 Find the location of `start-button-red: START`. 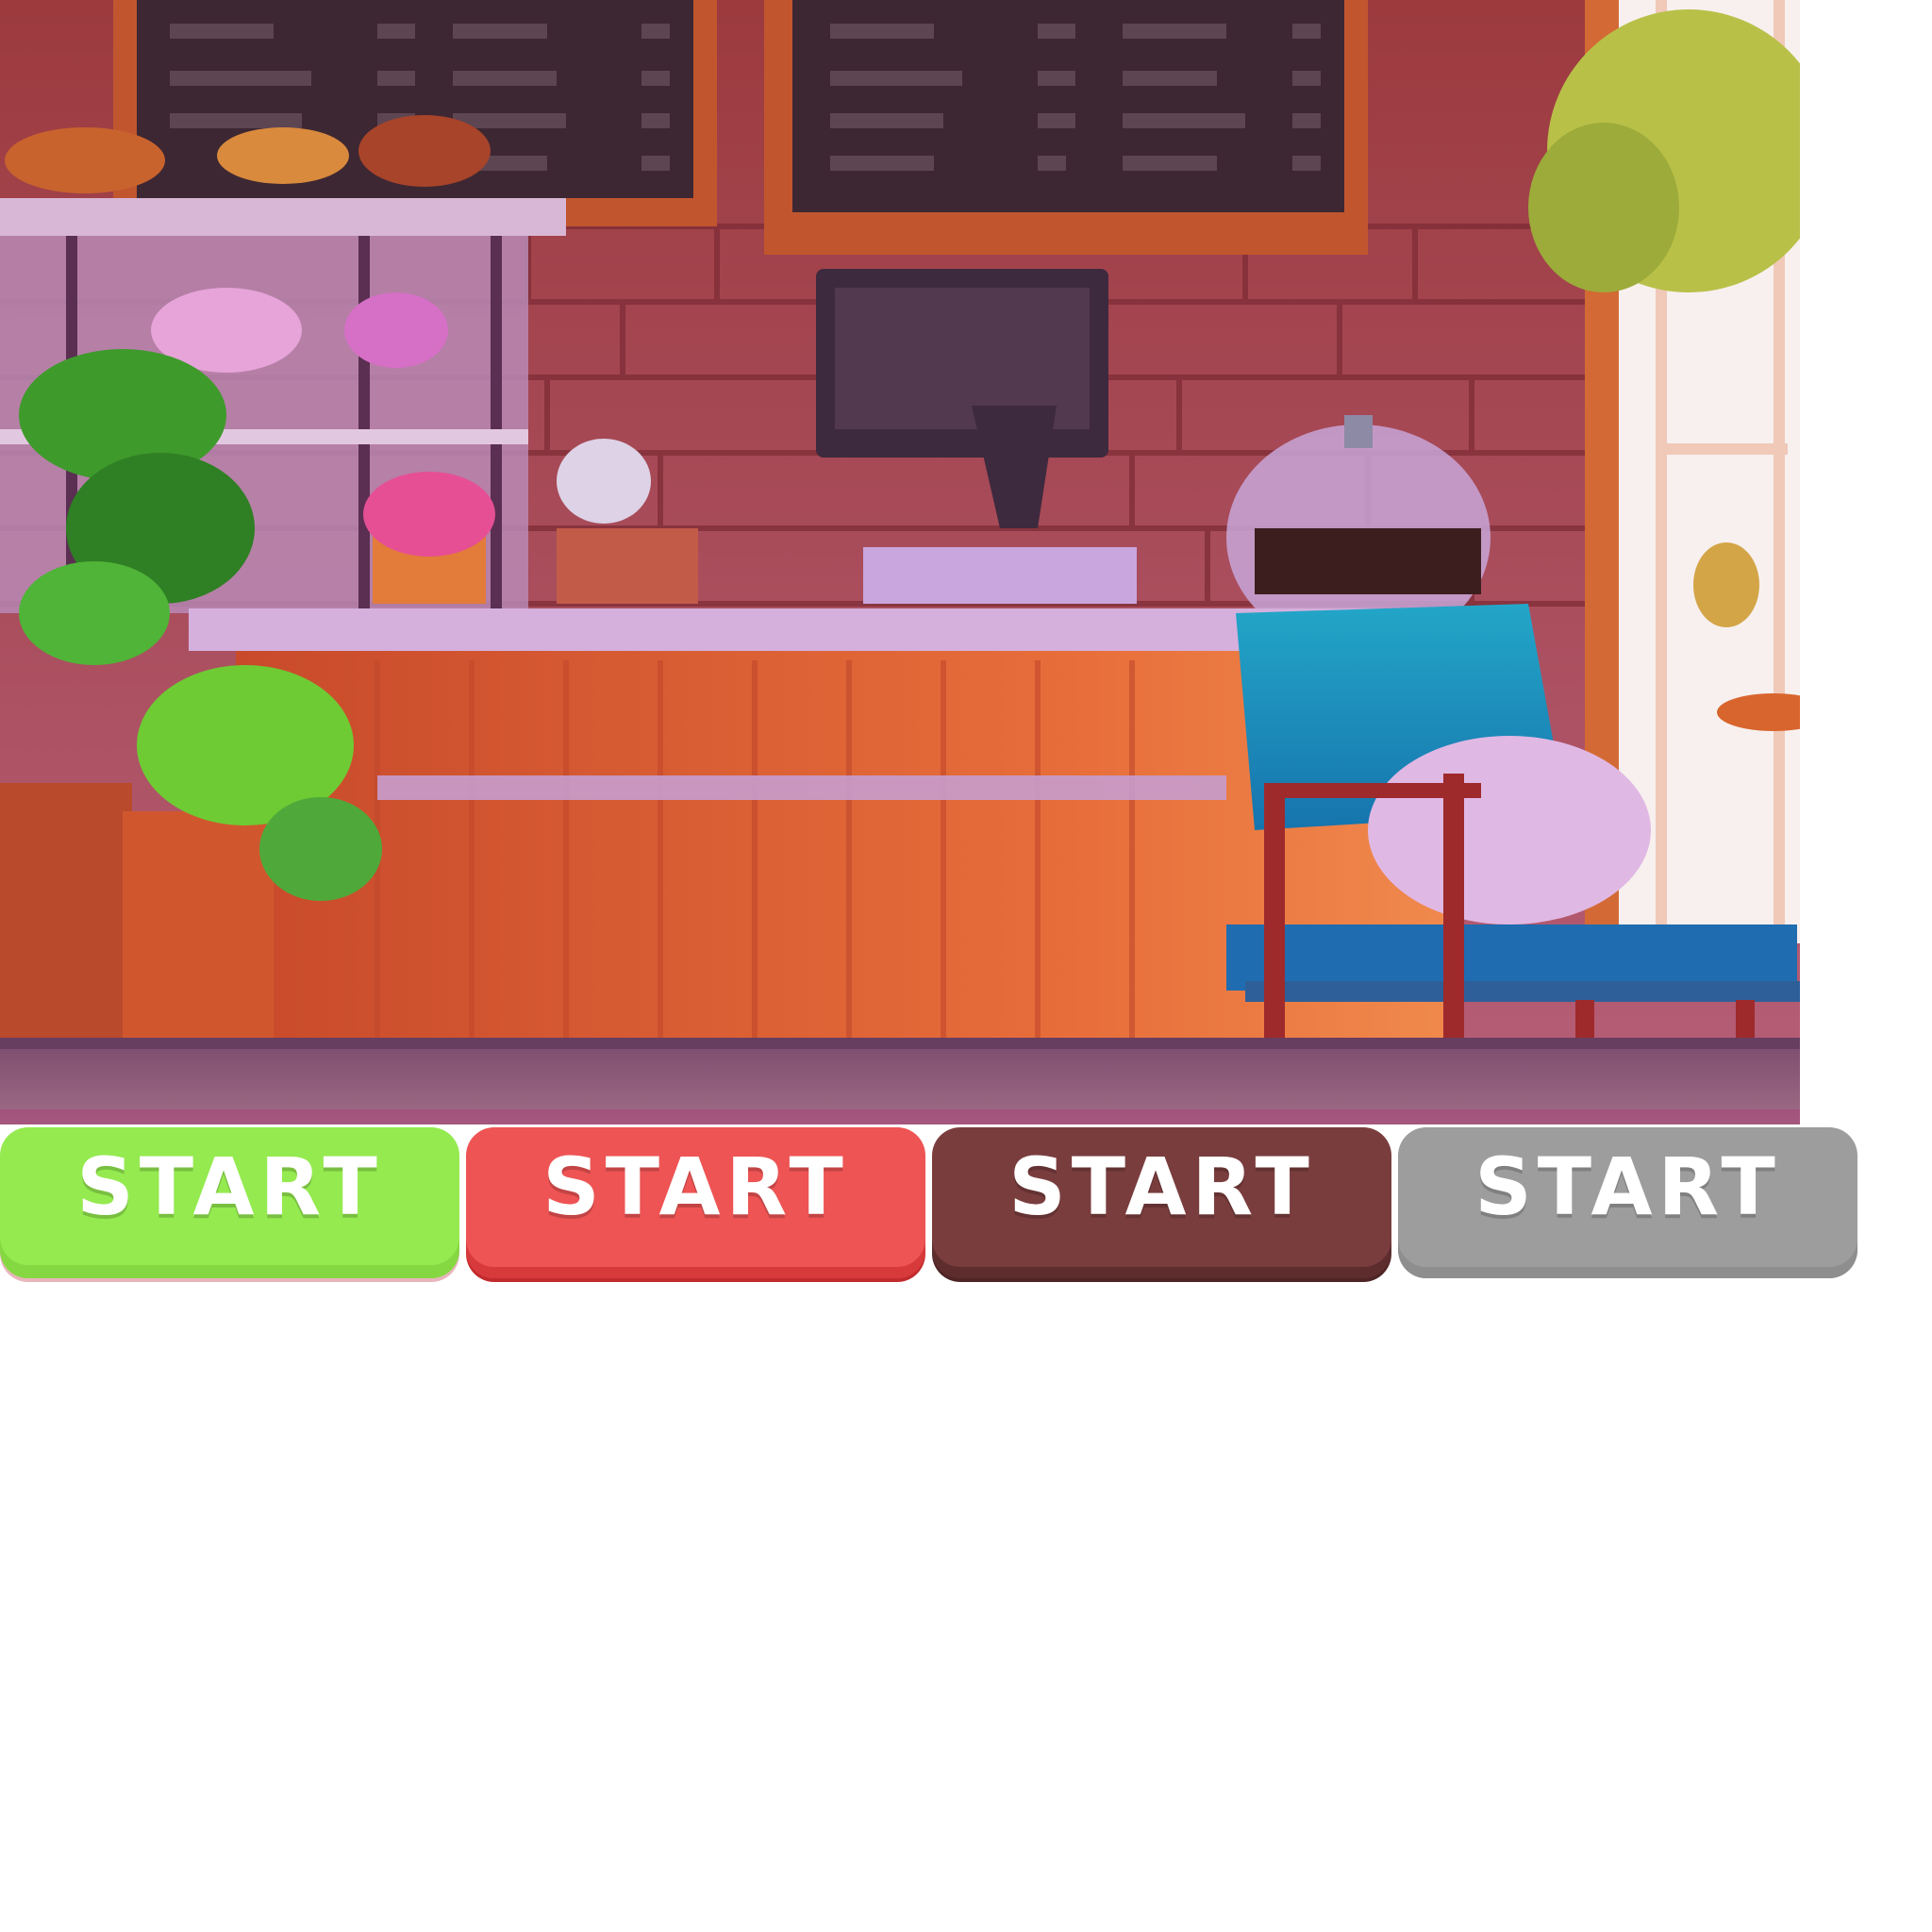

start-button-red: START is located at coordinates (696, 1202).